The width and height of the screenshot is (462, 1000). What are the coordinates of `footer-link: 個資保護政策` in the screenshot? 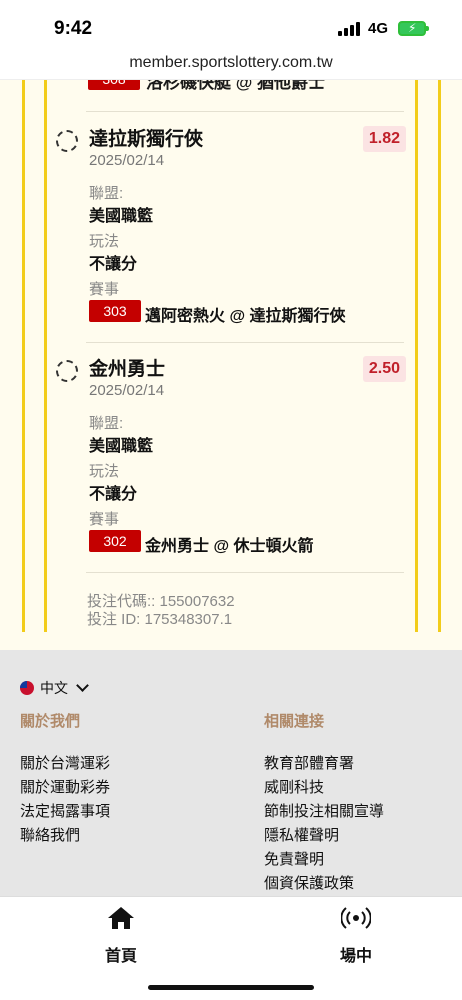 It's located at (309, 882).